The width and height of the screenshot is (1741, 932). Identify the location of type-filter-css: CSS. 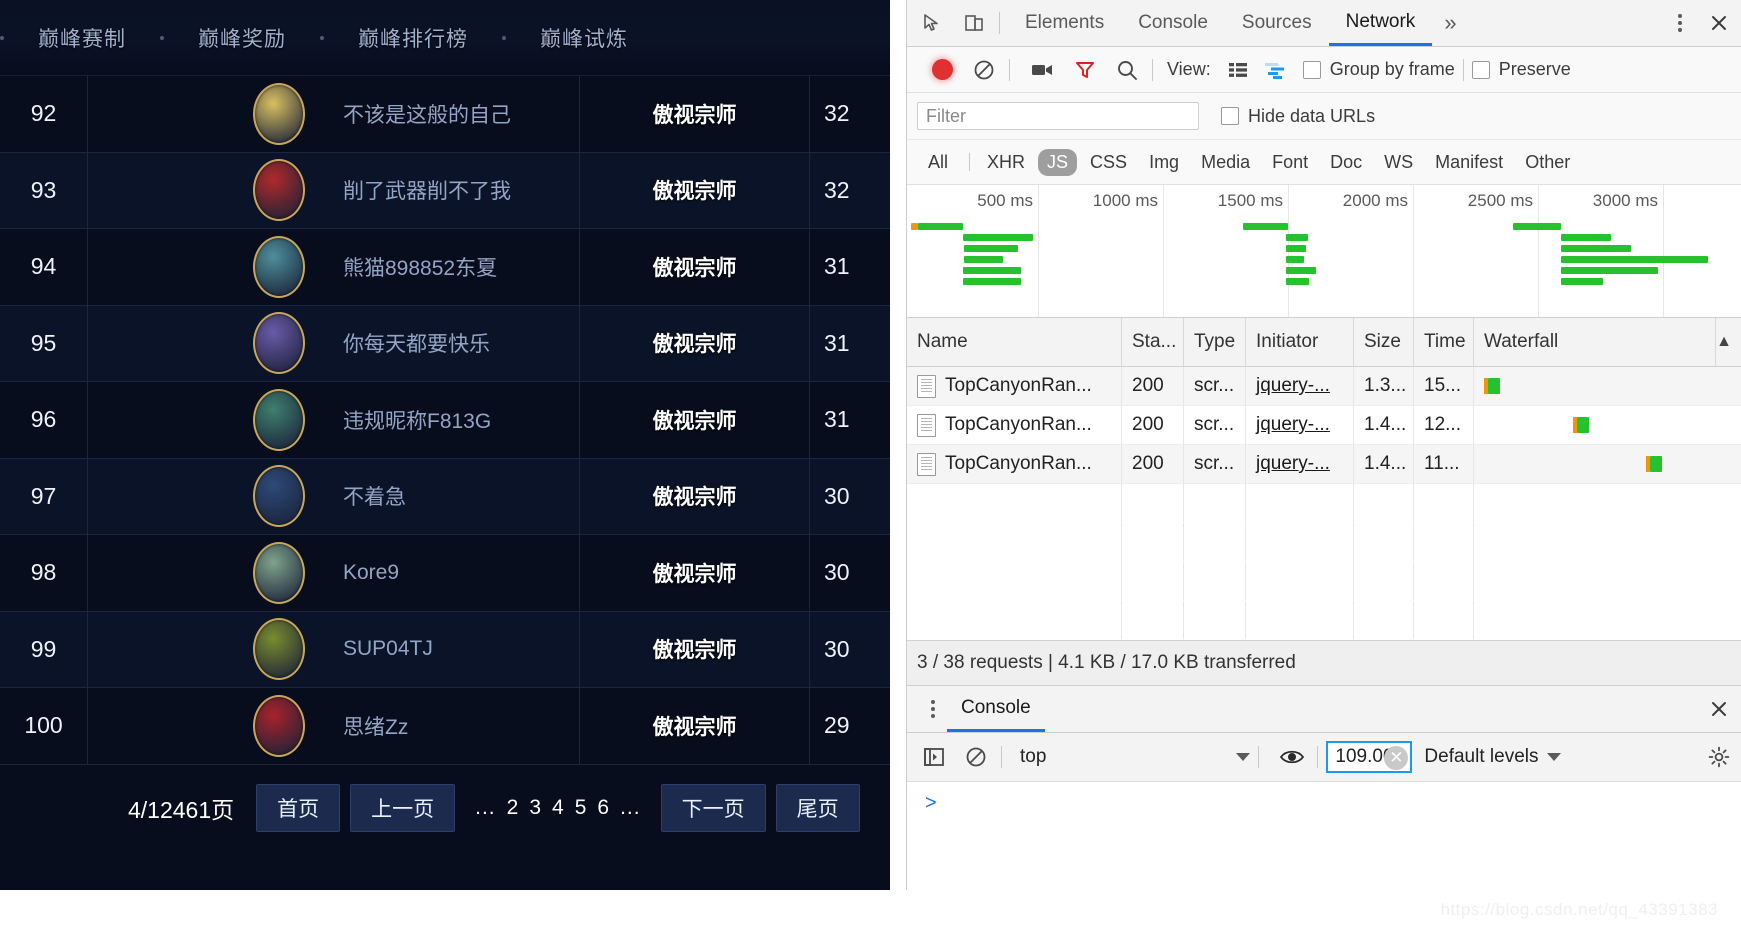
(1108, 162).